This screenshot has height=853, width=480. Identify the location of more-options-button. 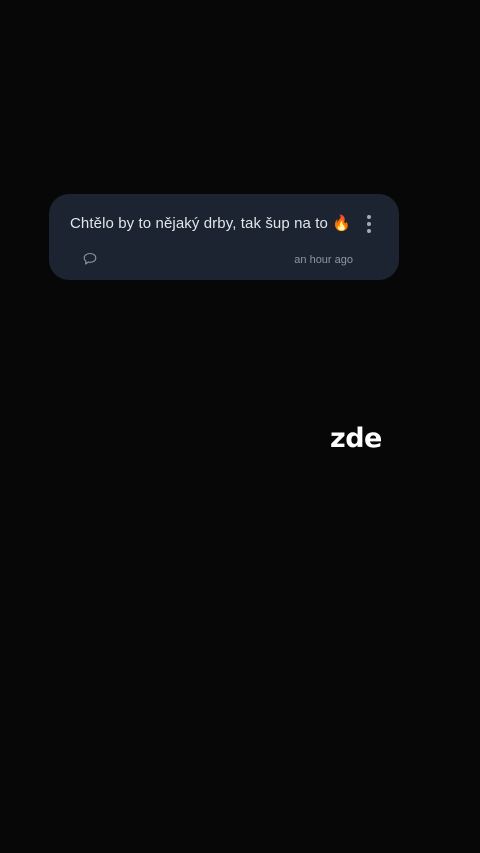
(369, 224).